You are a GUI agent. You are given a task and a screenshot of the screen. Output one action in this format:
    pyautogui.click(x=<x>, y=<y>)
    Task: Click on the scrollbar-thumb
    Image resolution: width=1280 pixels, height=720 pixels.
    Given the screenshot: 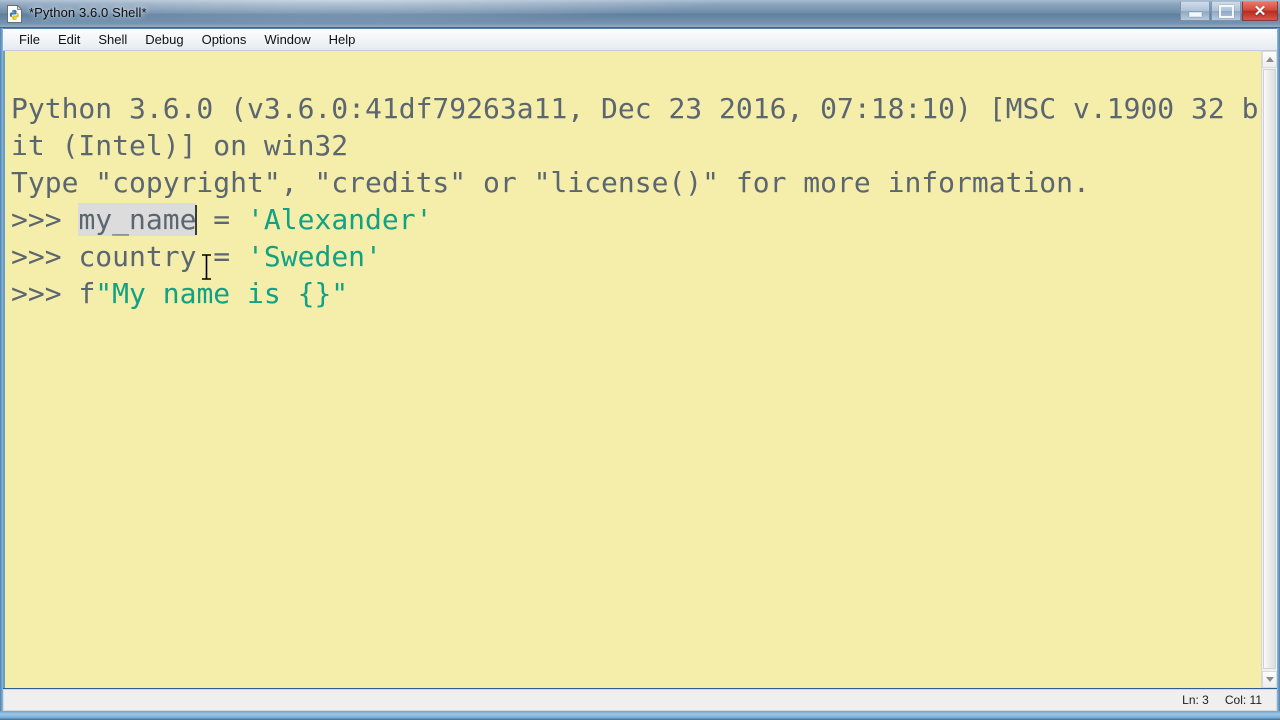 What is the action you would take?
    pyautogui.click(x=1269, y=369)
    